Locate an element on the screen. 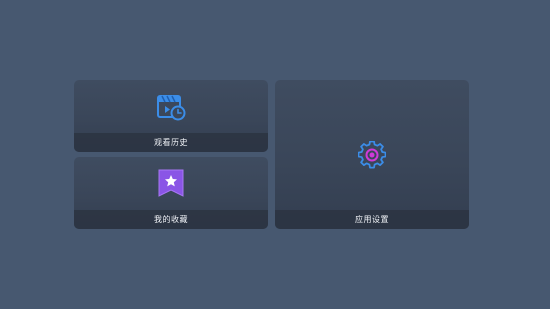  my-favorites-tile: 我的收藏 is located at coordinates (171, 193).